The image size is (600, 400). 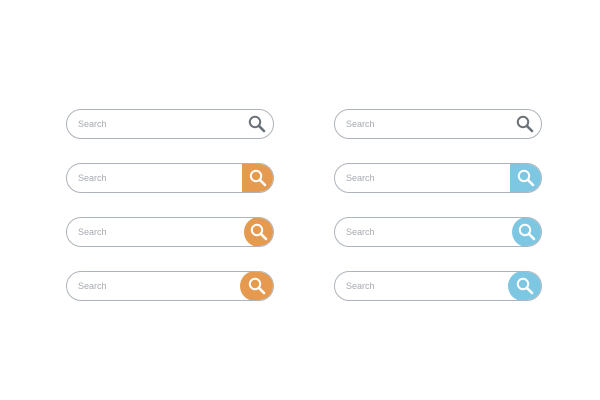 What do you see at coordinates (170, 178) in the screenshot?
I see `search-bar-square-orange: Search` at bounding box center [170, 178].